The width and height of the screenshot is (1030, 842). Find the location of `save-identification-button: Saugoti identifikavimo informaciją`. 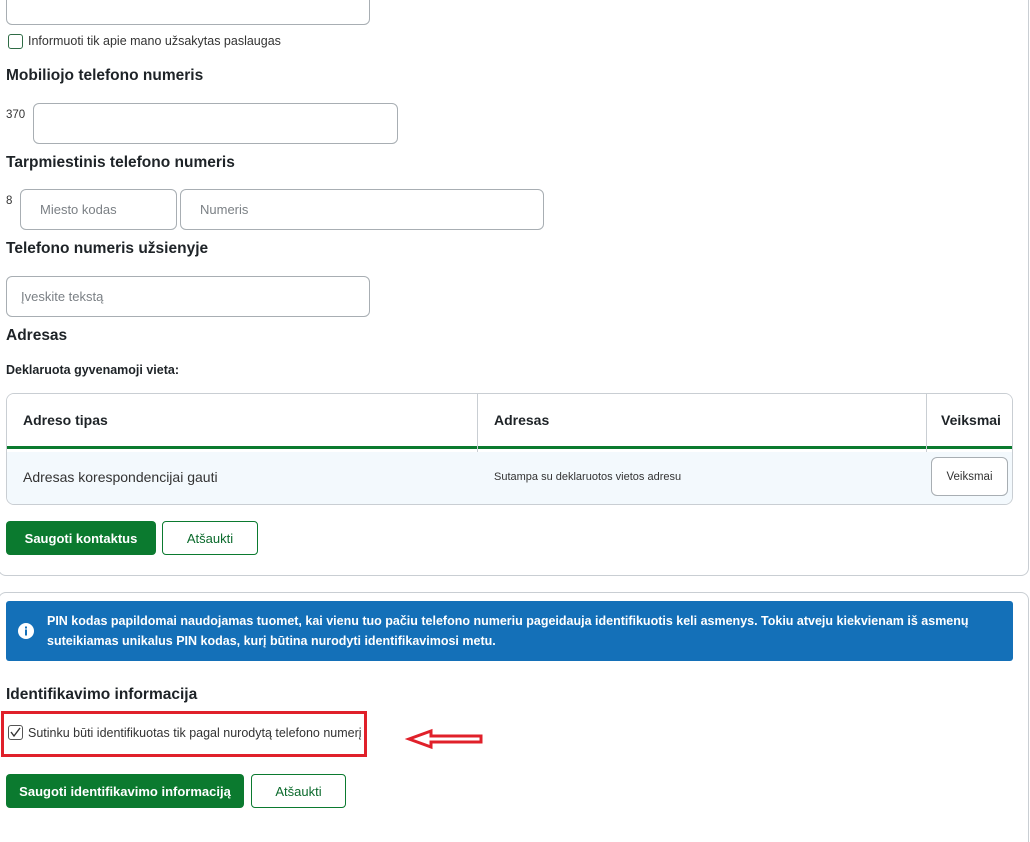

save-identification-button: Saugoti identifikavimo informaciją is located at coordinates (125, 791).